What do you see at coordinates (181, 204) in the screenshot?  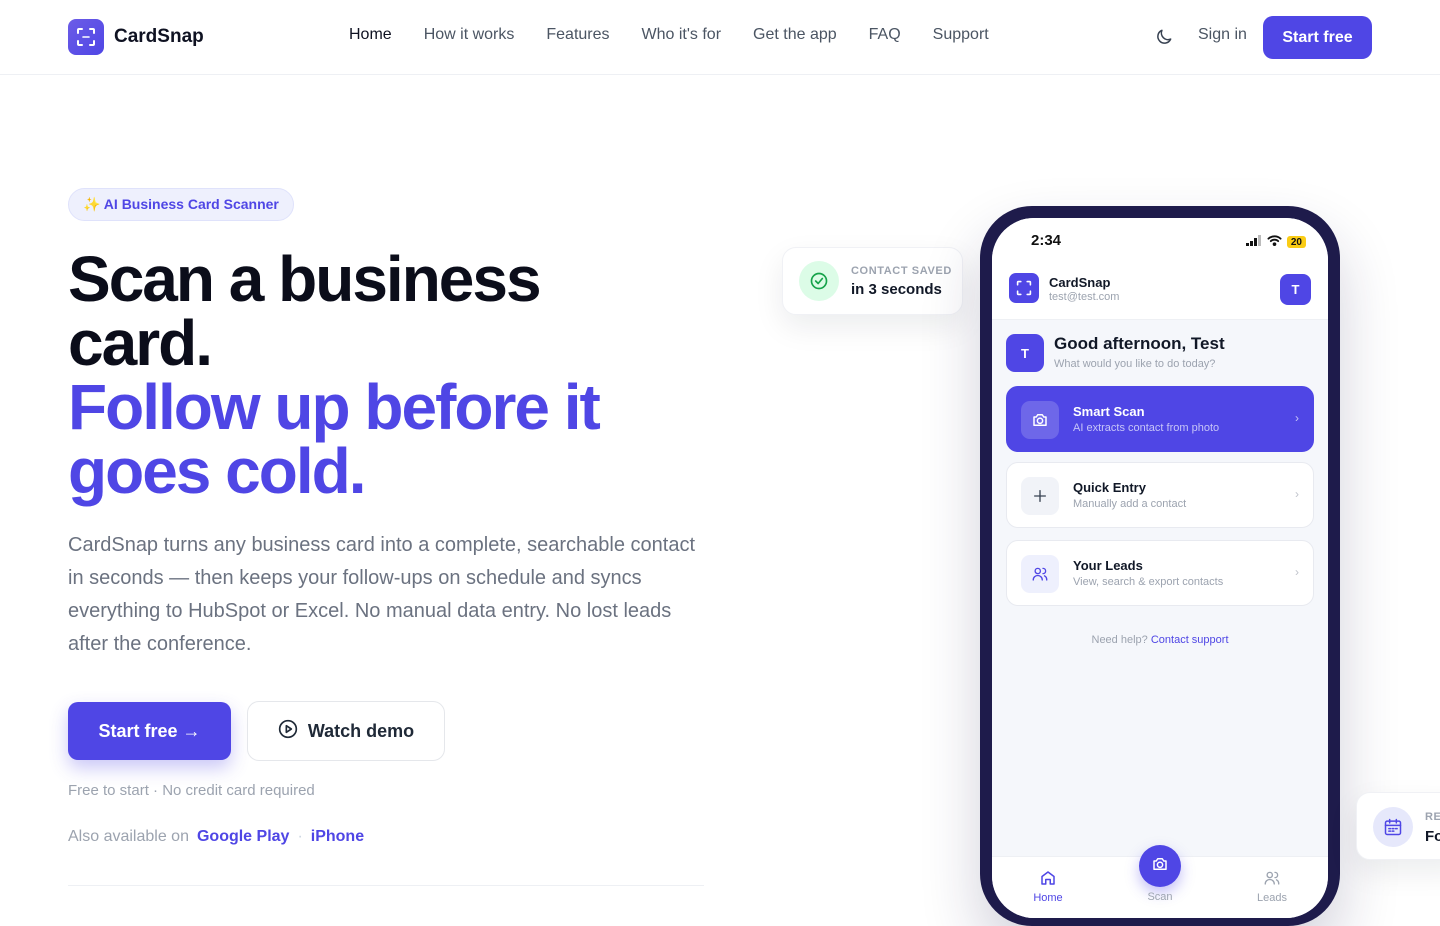 I see `hero-badge: ✨ AI Business Card Scanner` at bounding box center [181, 204].